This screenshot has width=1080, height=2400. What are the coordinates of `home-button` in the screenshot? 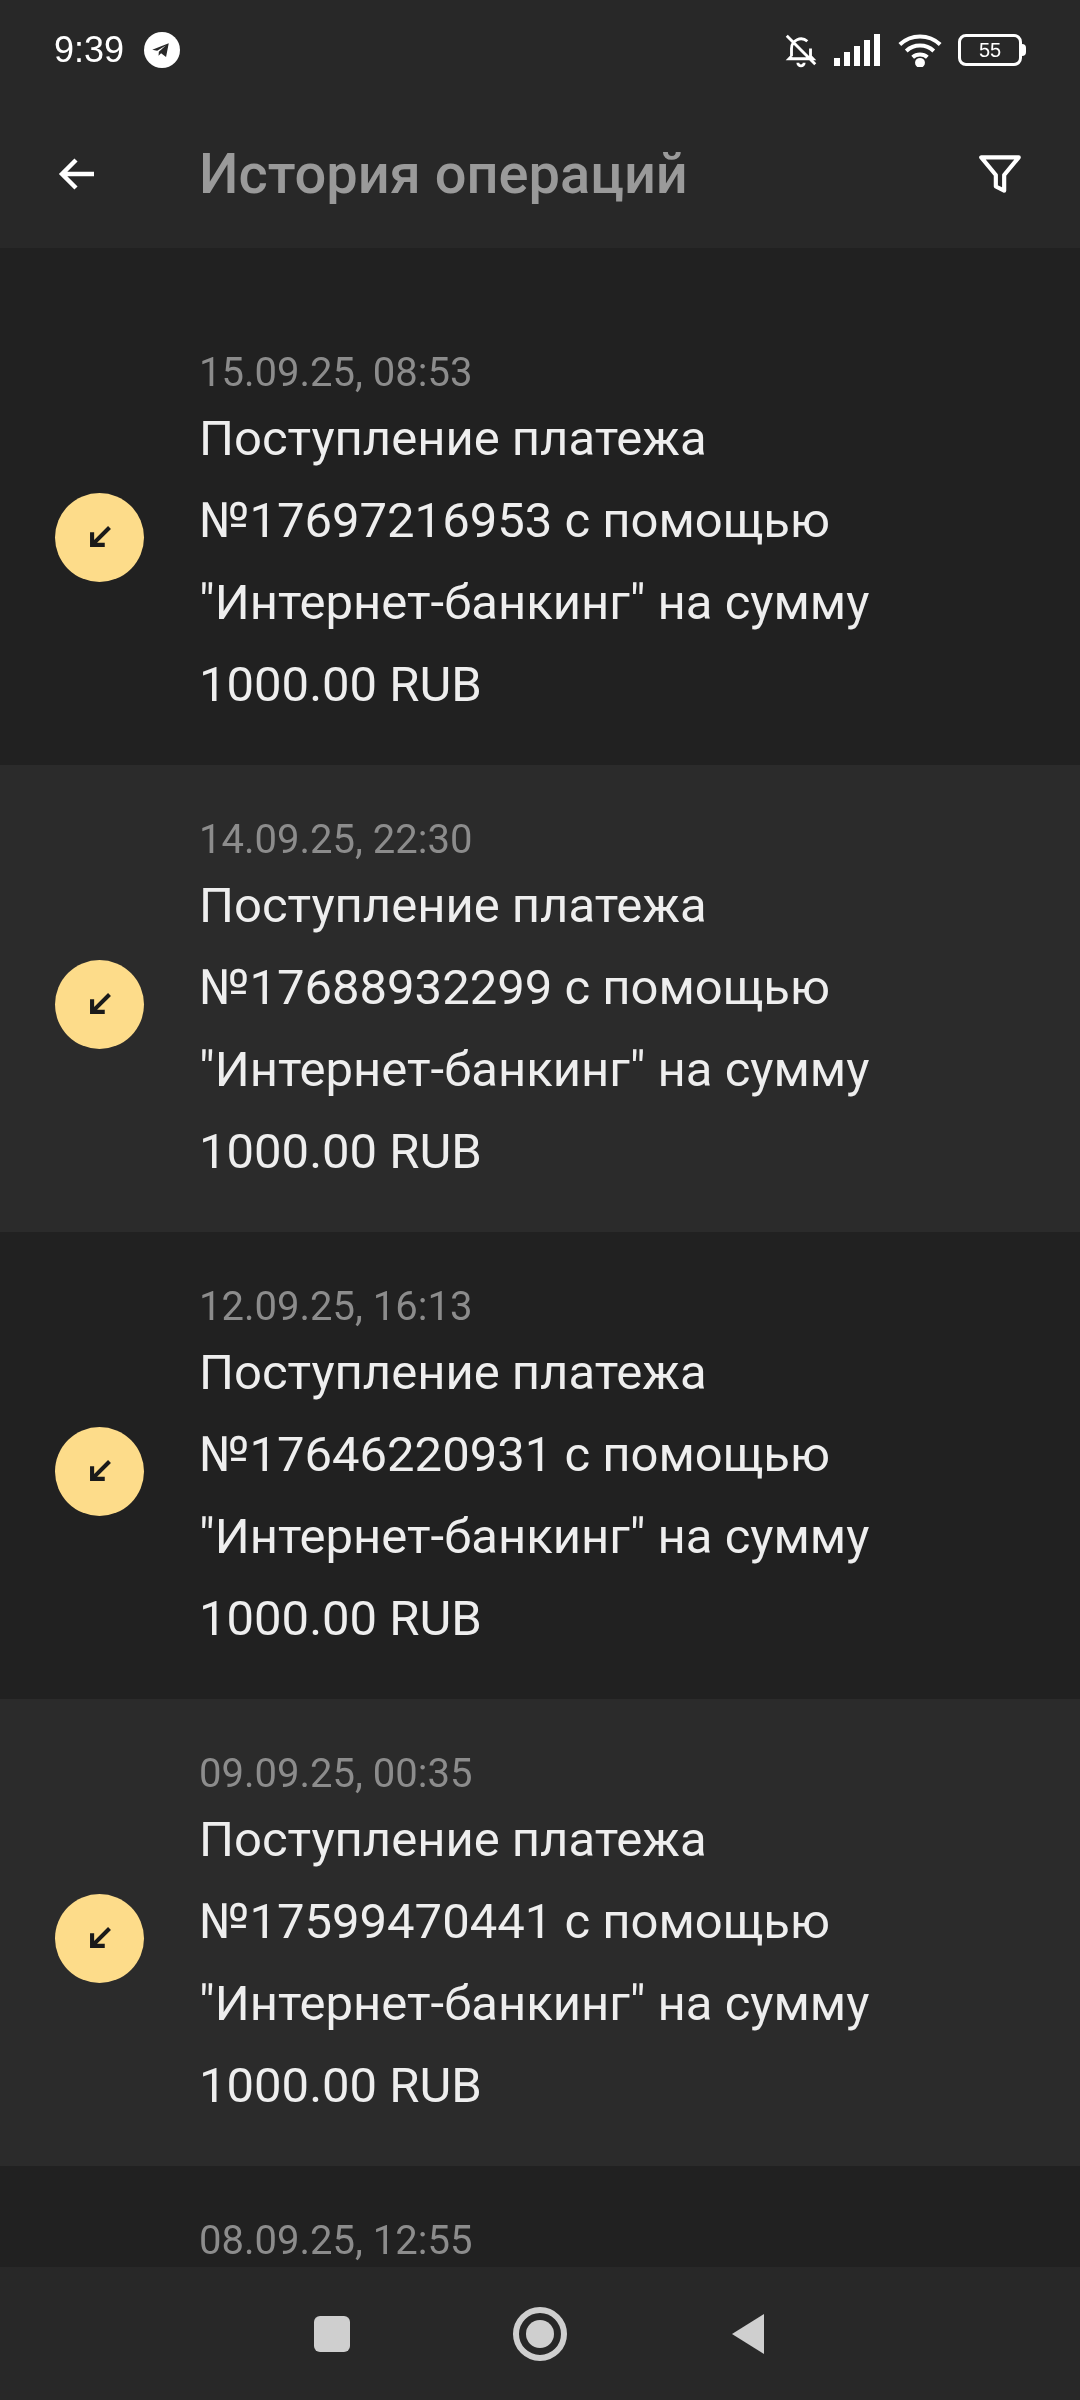 It's located at (540, 2333).